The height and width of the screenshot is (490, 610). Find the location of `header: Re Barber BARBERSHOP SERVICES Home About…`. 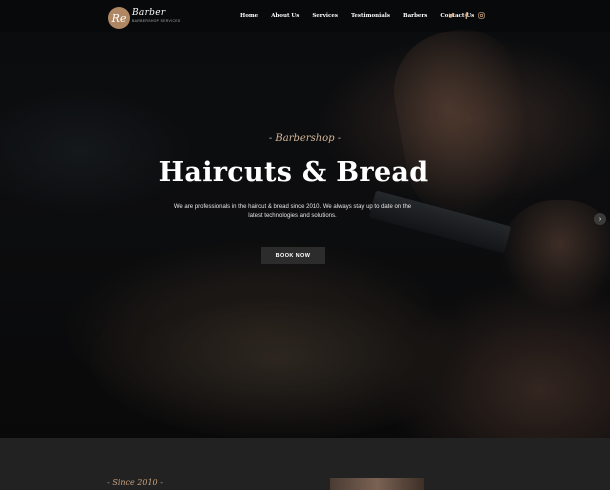

header: Re Barber BARBERSHOP SERVICES Home About… is located at coordinates (305, 16).